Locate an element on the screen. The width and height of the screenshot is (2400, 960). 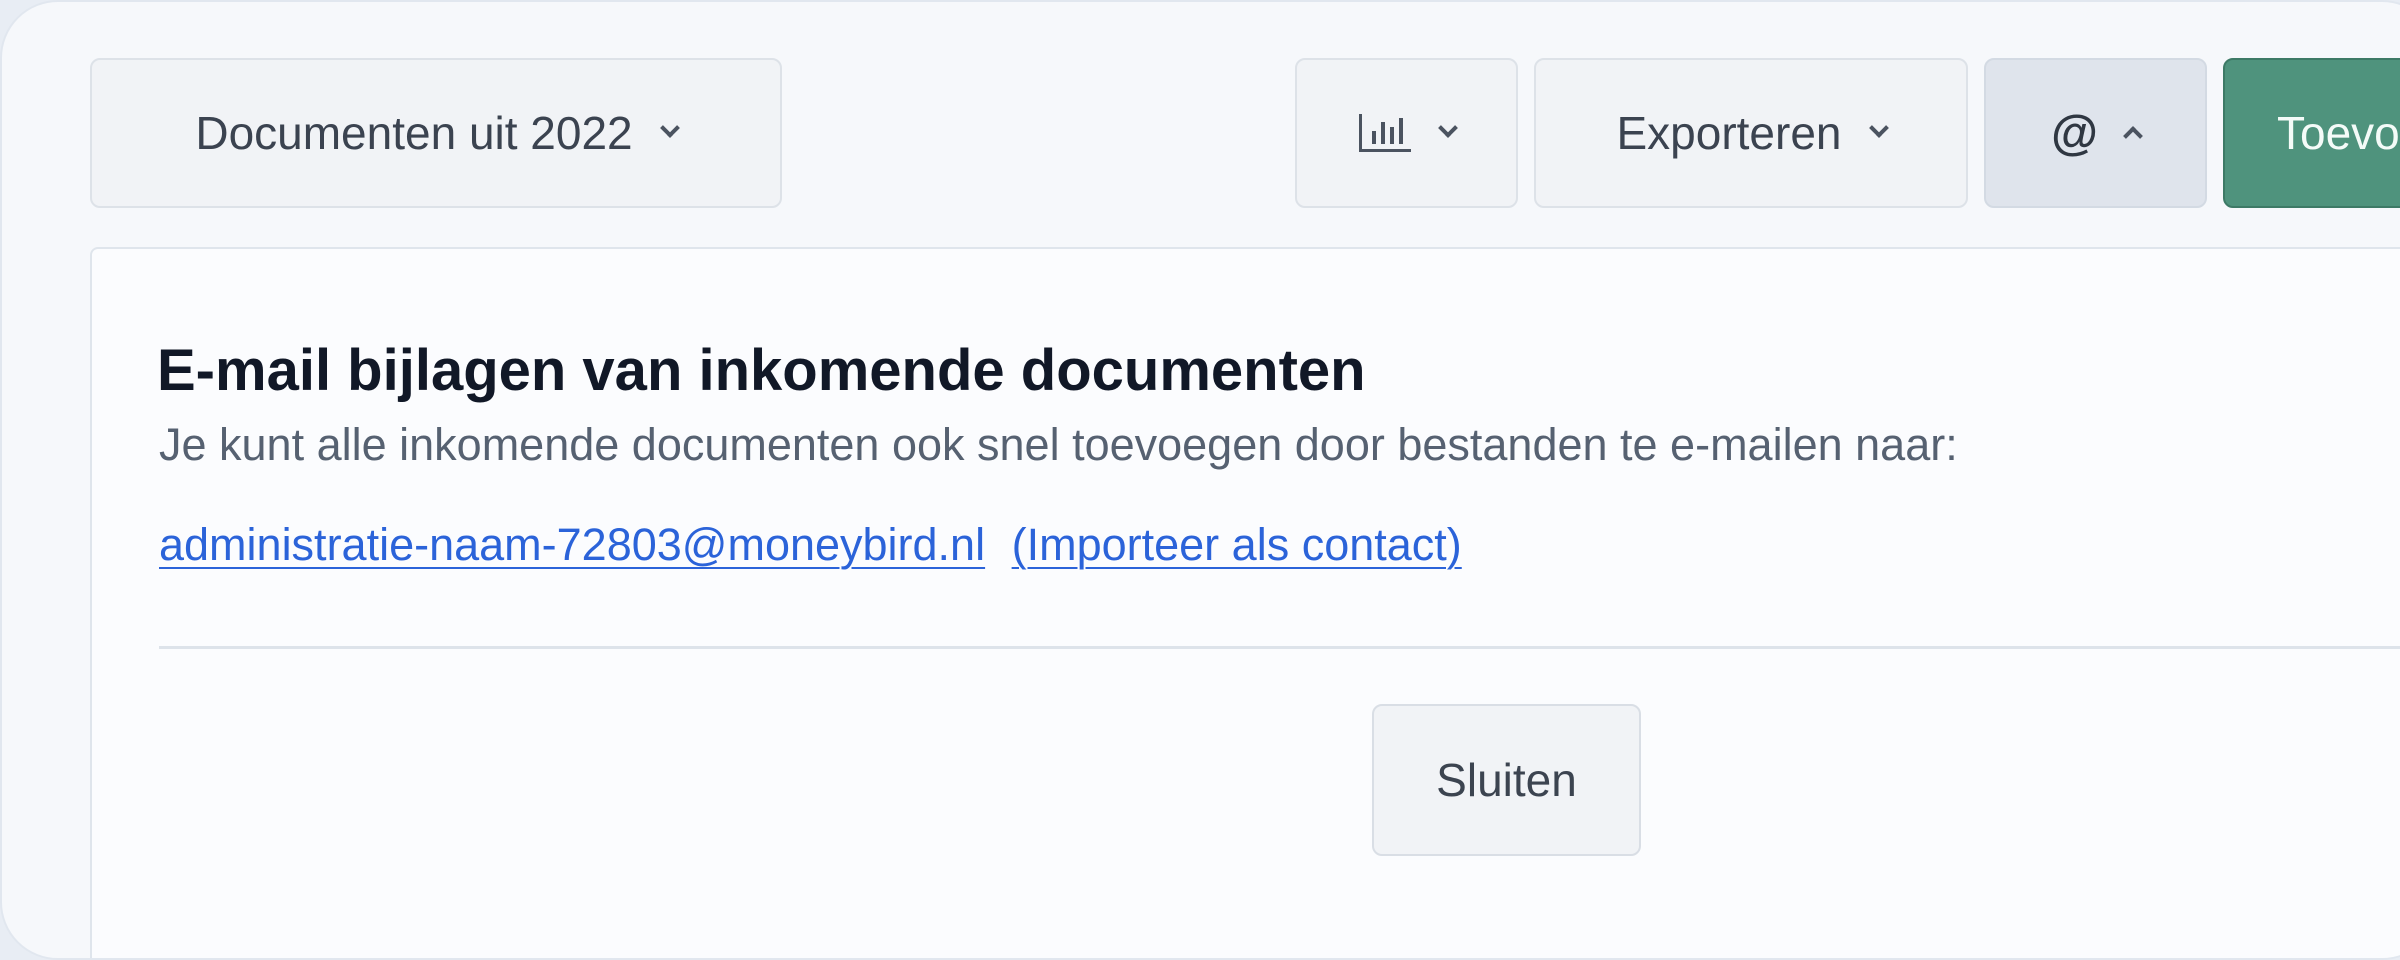
email-address-link: administratie-naam-72803@moneybird.nl is located at coordinates (572, 544).